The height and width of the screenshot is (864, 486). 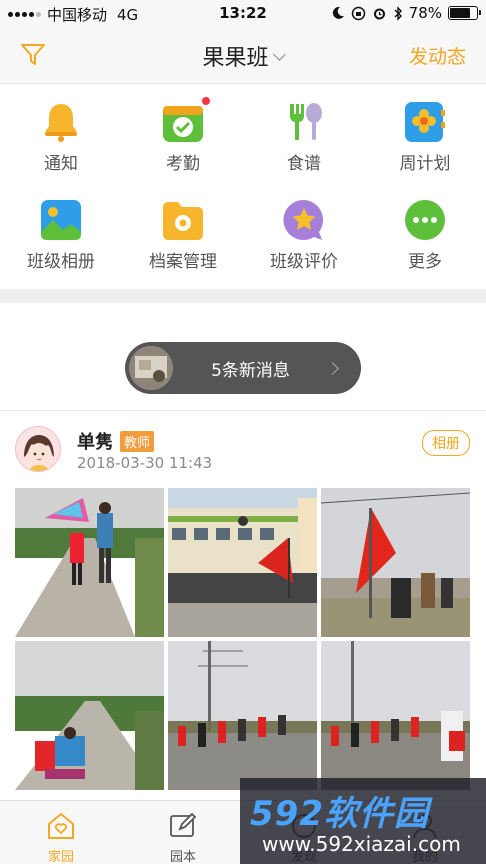 I want to click on alarm-icon, so click(x=379, y=13).